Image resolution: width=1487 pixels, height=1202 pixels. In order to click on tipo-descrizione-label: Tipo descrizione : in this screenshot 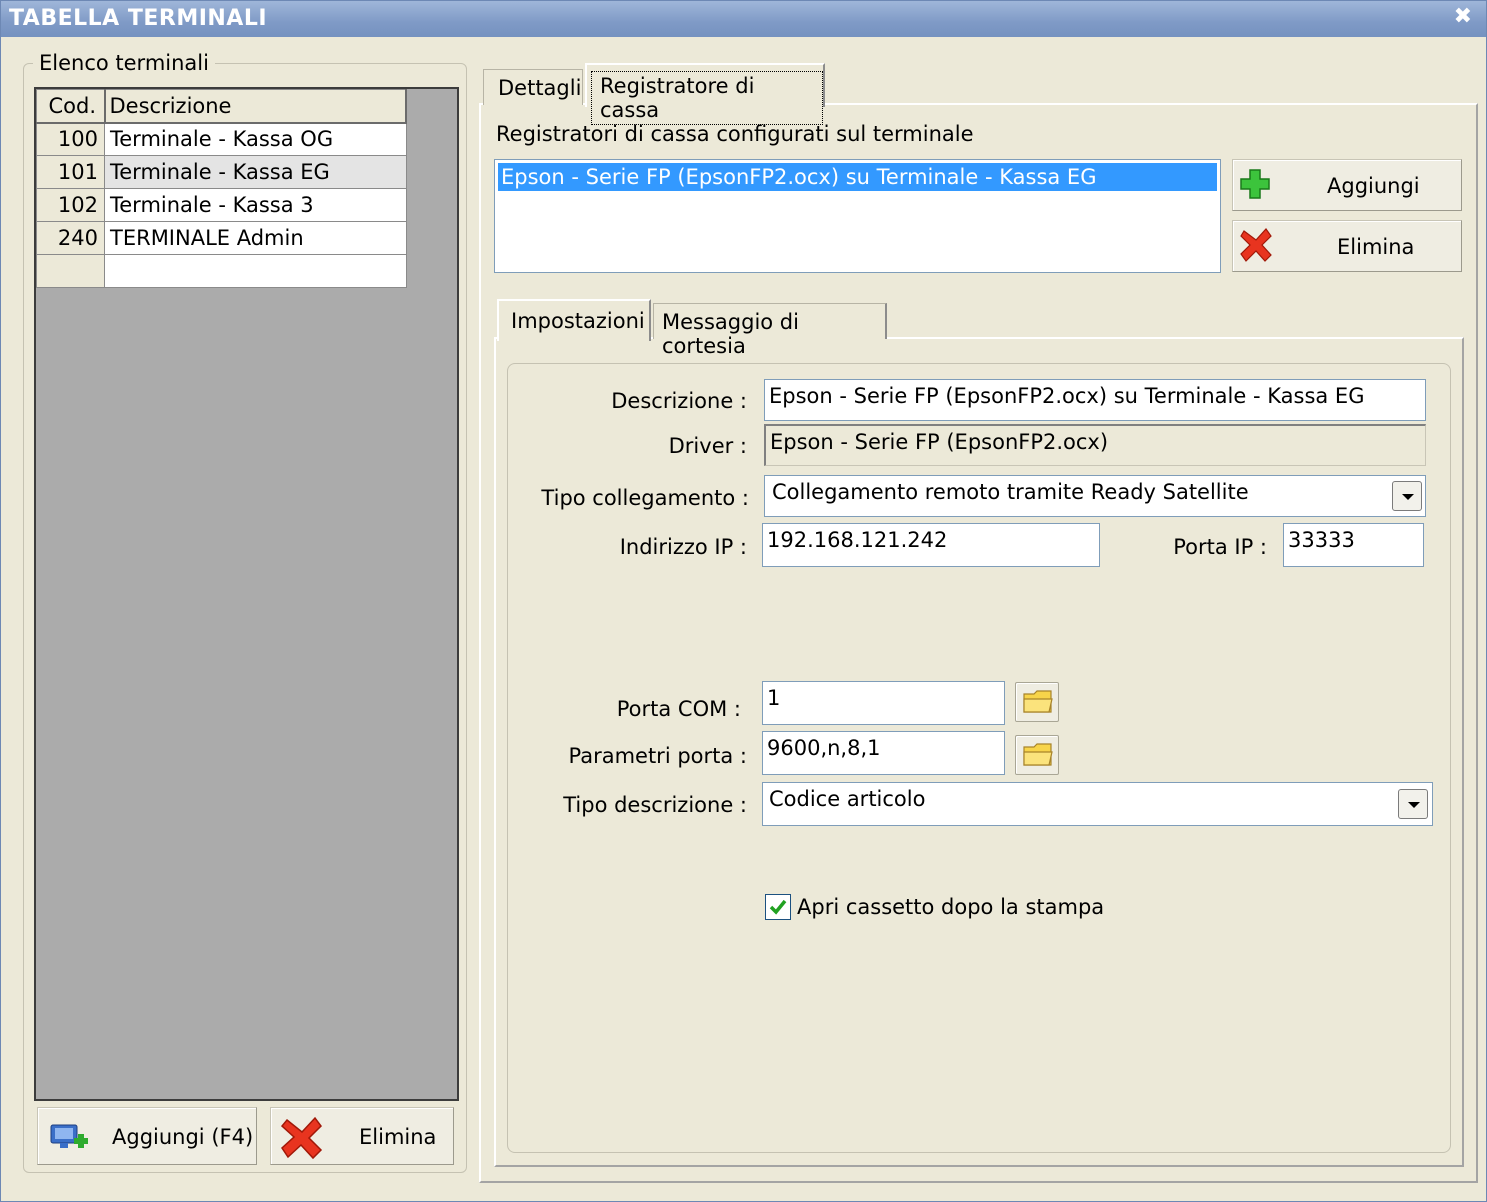, I will do `click(655, 805)`.